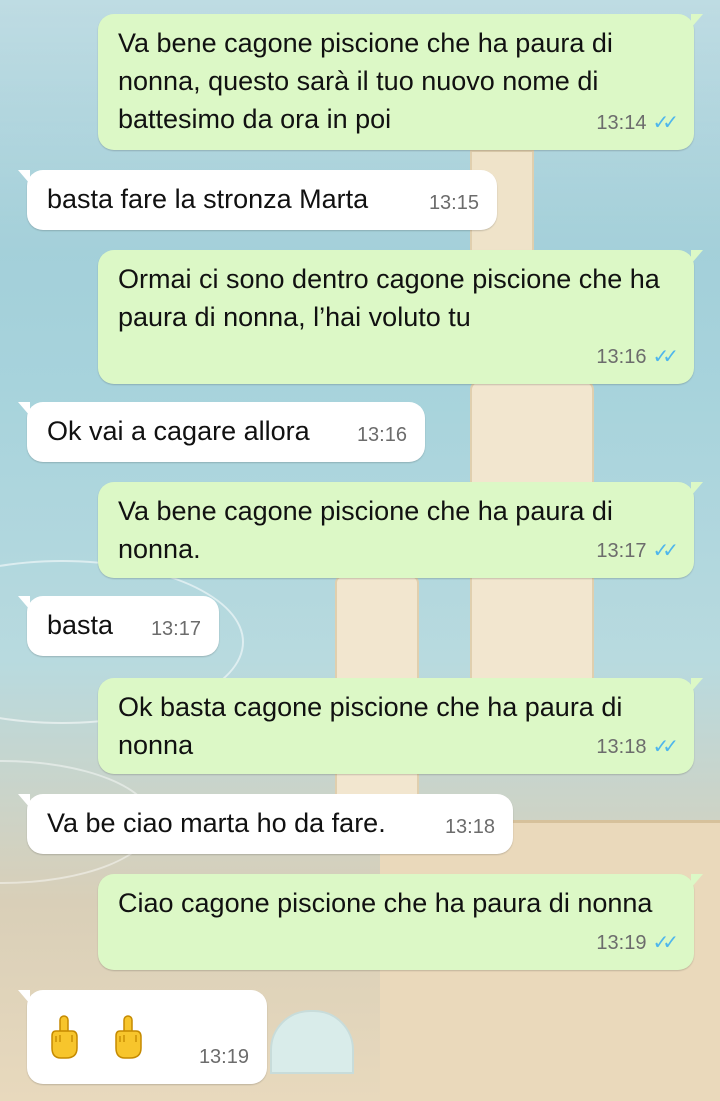  Describe the element at coordinates (216, 823) in the screenshot. I see `message-text: Va be ciao marta ho da fare.` at that location.